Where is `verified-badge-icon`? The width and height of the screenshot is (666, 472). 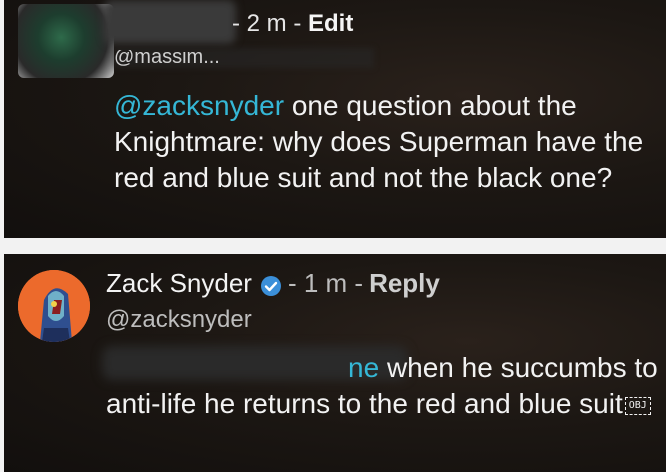 verified-badge-icon is located at coordinates (271, 284).